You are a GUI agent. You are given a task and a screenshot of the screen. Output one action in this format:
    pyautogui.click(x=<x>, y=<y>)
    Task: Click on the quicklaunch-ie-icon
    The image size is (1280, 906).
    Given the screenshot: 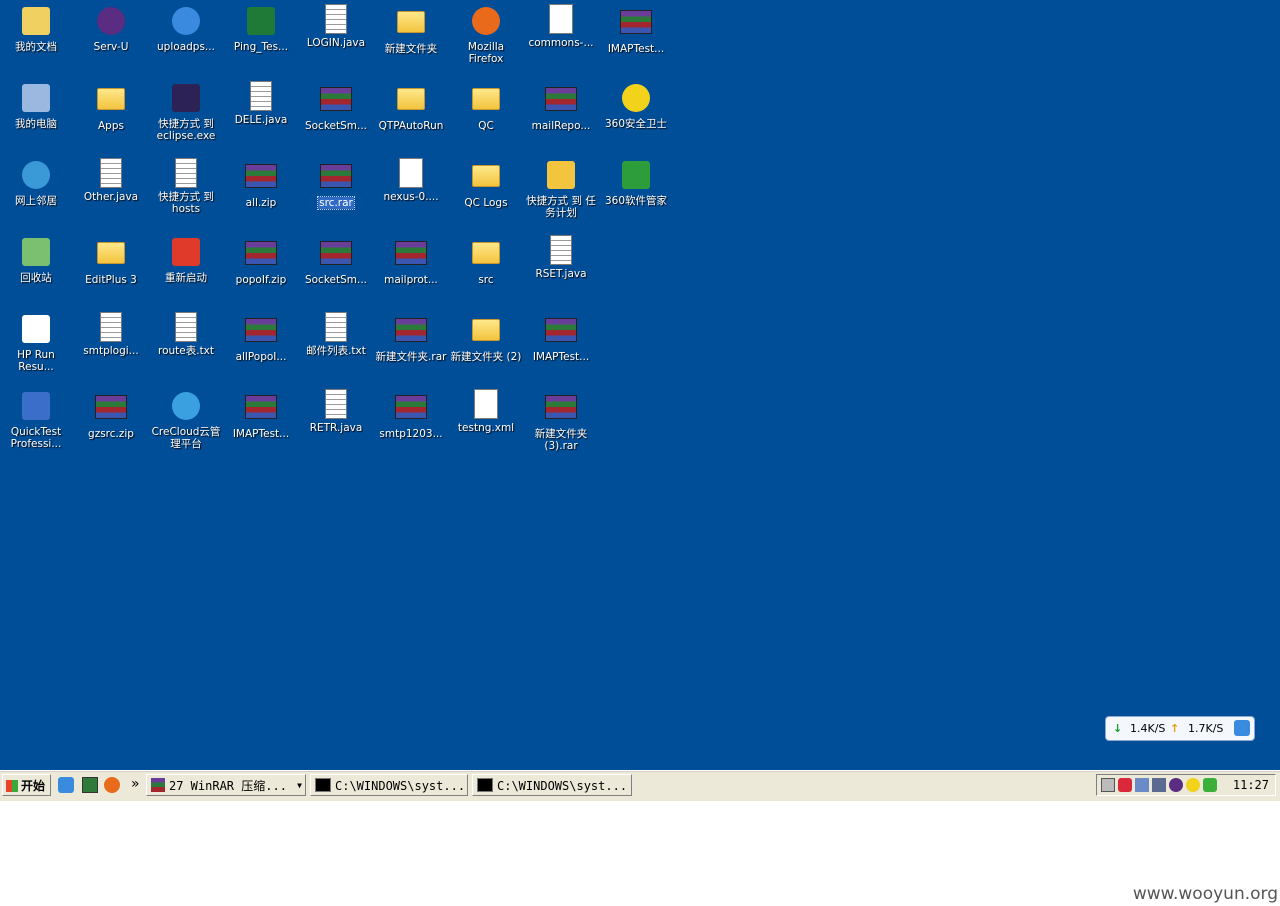 What is the action you would take?
    pyautogui.click(x=66, y=785)
    